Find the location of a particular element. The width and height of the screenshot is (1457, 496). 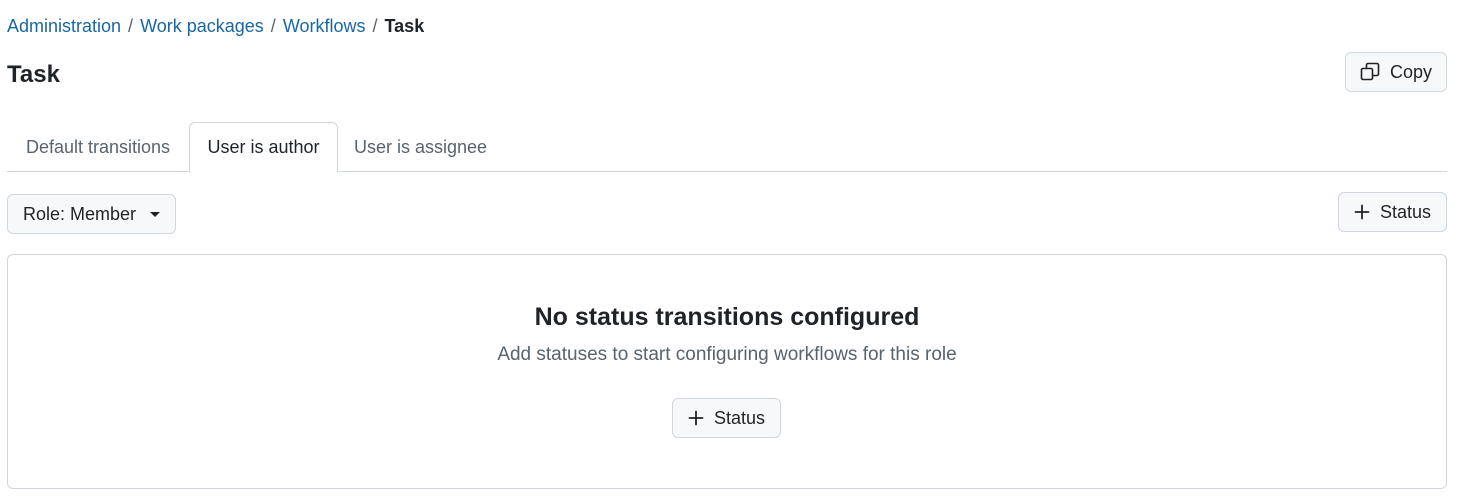

breadcrumb-link-work-packages: Work packages is located at coordinates (202, 26).